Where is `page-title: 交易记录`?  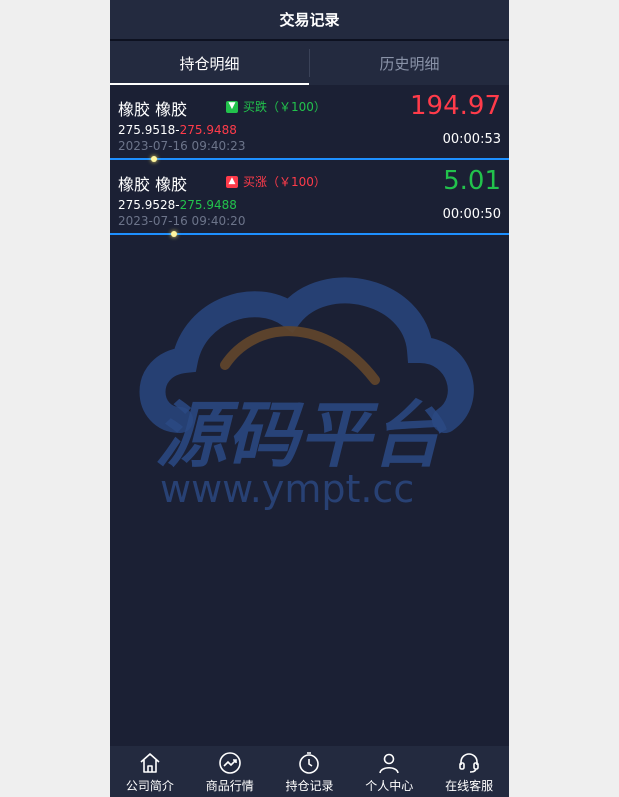
page-title: 交易记录 is located at coordinates (309, 20).